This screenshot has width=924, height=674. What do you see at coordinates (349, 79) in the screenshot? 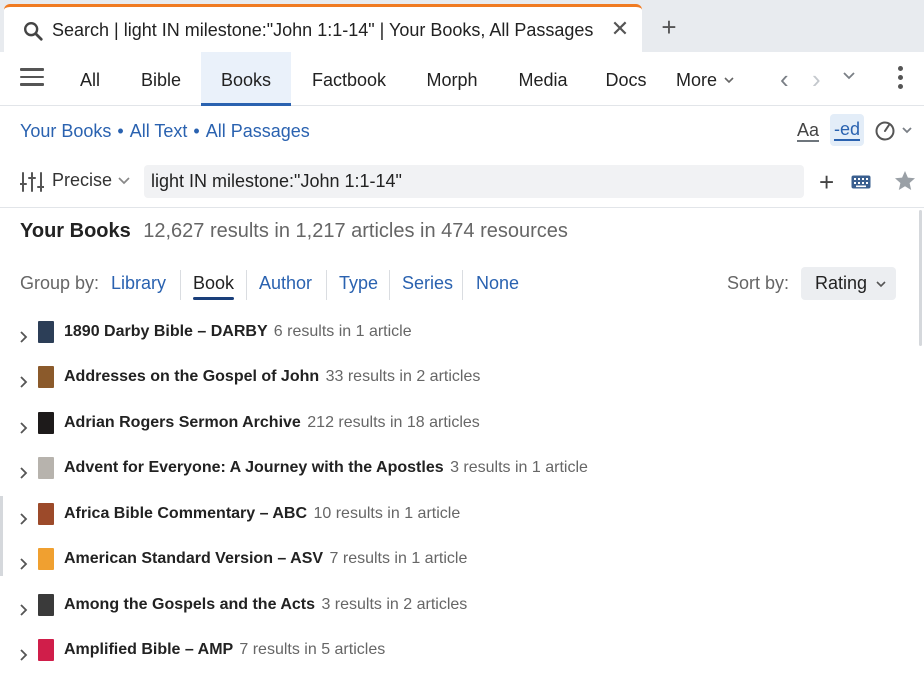
I see `tab-factbook: Factbook` at bounding box center [349, 79].